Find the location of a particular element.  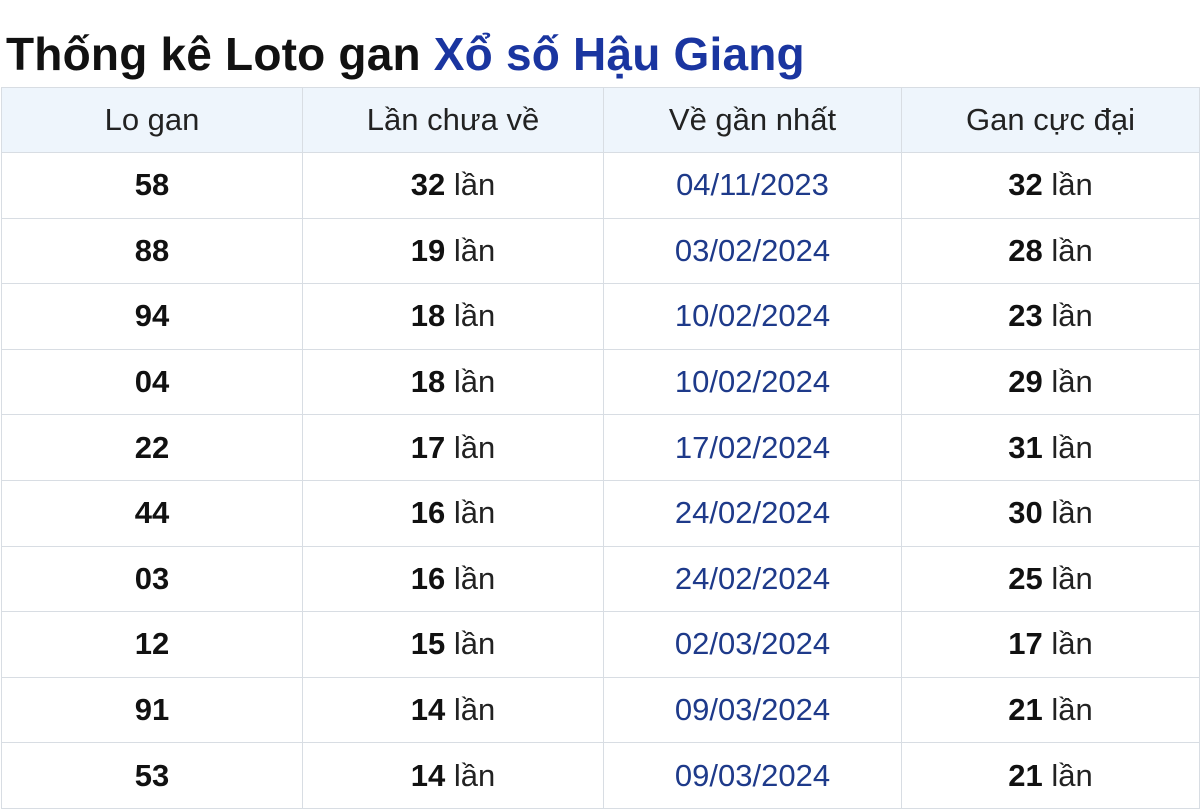

lo-number-cell: 03 is located at coordinates (152, 579).